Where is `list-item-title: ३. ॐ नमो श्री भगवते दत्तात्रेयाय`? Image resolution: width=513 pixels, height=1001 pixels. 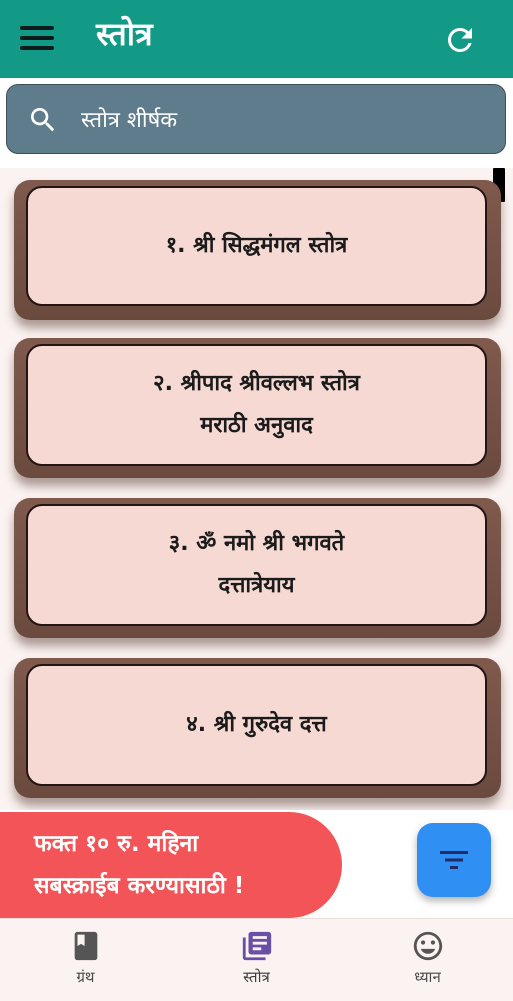
list-item-title: ३. ॐ नमो श्री भगवते दत्तात्रेयाय is located at coordinates (256, 564).